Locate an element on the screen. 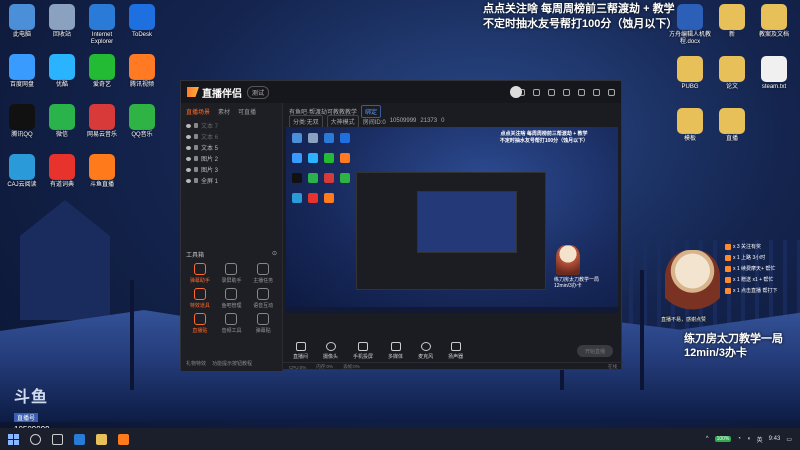 This screenshot has width=800, height=450. desktop-shortcut: 优酷 is located at coordinates (62, 71).